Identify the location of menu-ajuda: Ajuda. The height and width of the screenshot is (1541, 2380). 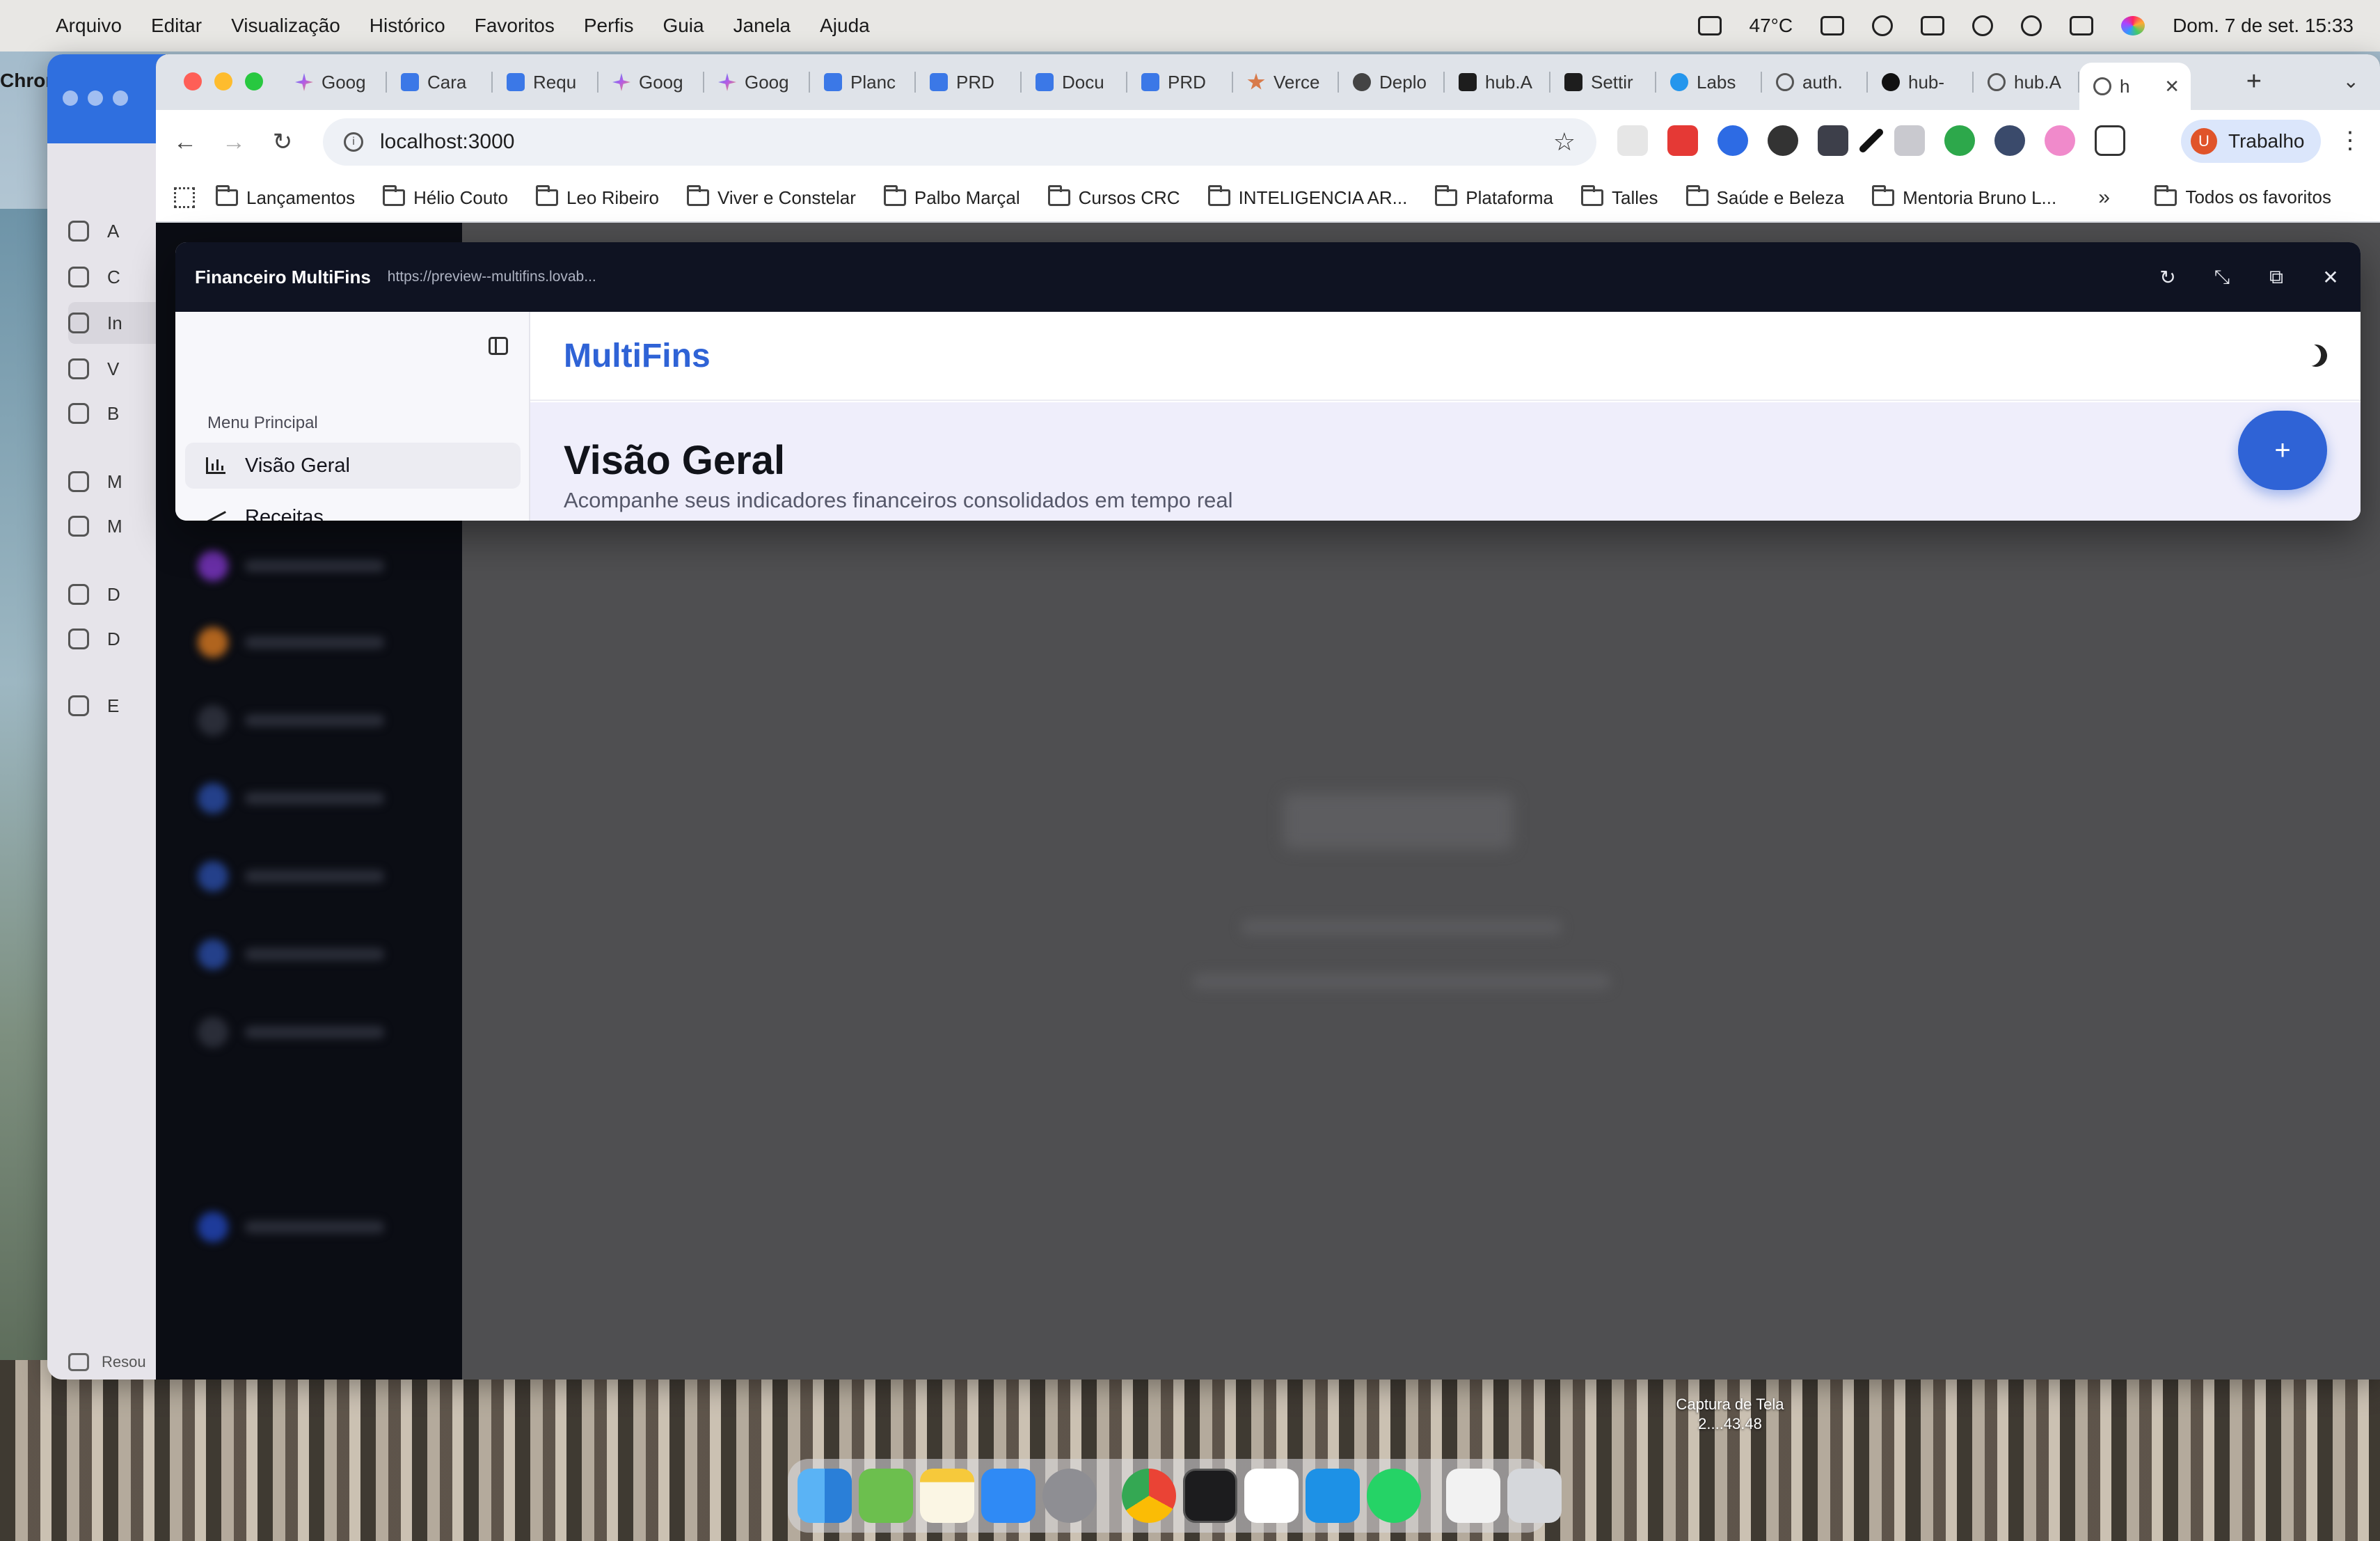
(845, 26).